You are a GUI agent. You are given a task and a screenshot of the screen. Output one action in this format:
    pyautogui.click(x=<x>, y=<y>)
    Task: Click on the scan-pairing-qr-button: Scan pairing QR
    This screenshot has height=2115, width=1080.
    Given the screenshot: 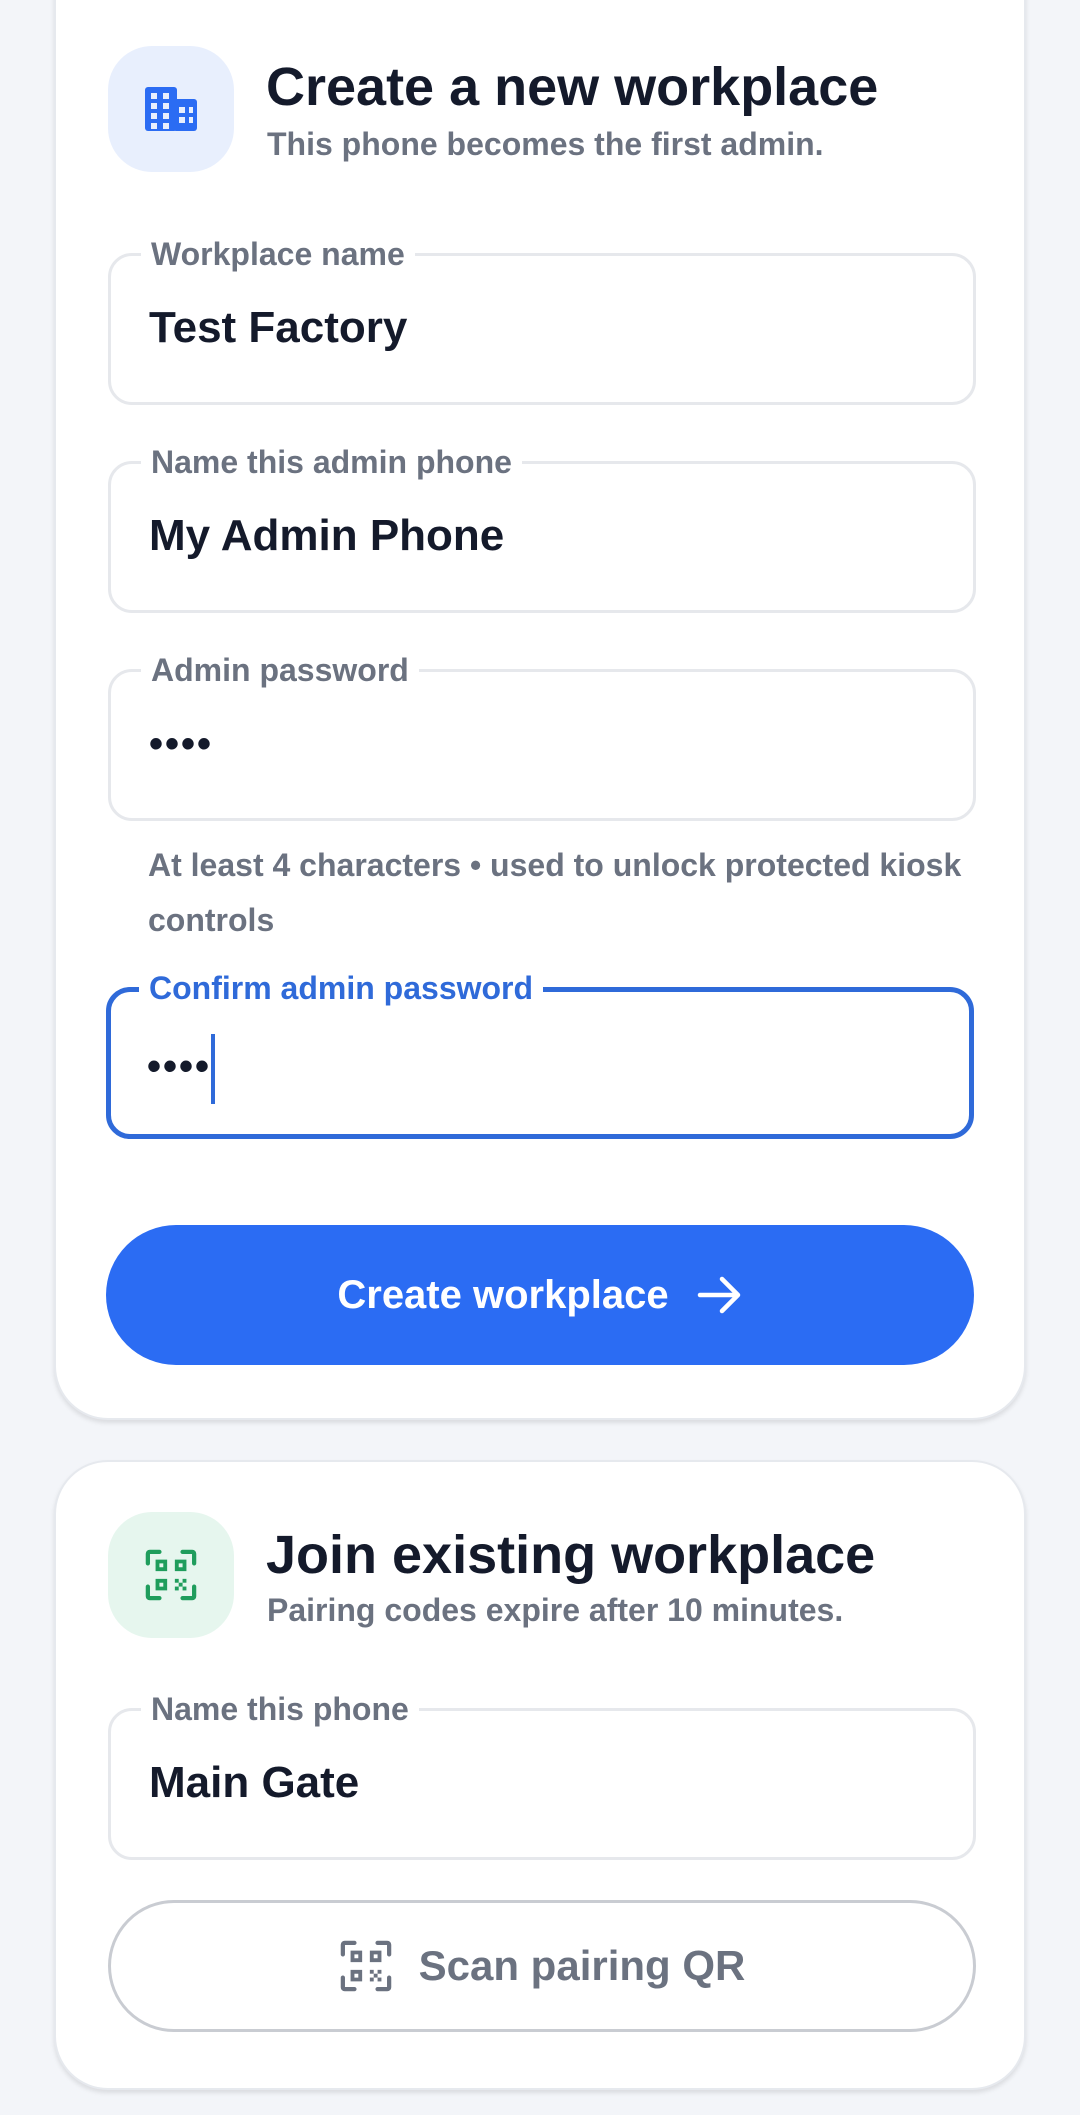 What is the action you would take?
    pyautogui.click(x=542, y=1966)
    